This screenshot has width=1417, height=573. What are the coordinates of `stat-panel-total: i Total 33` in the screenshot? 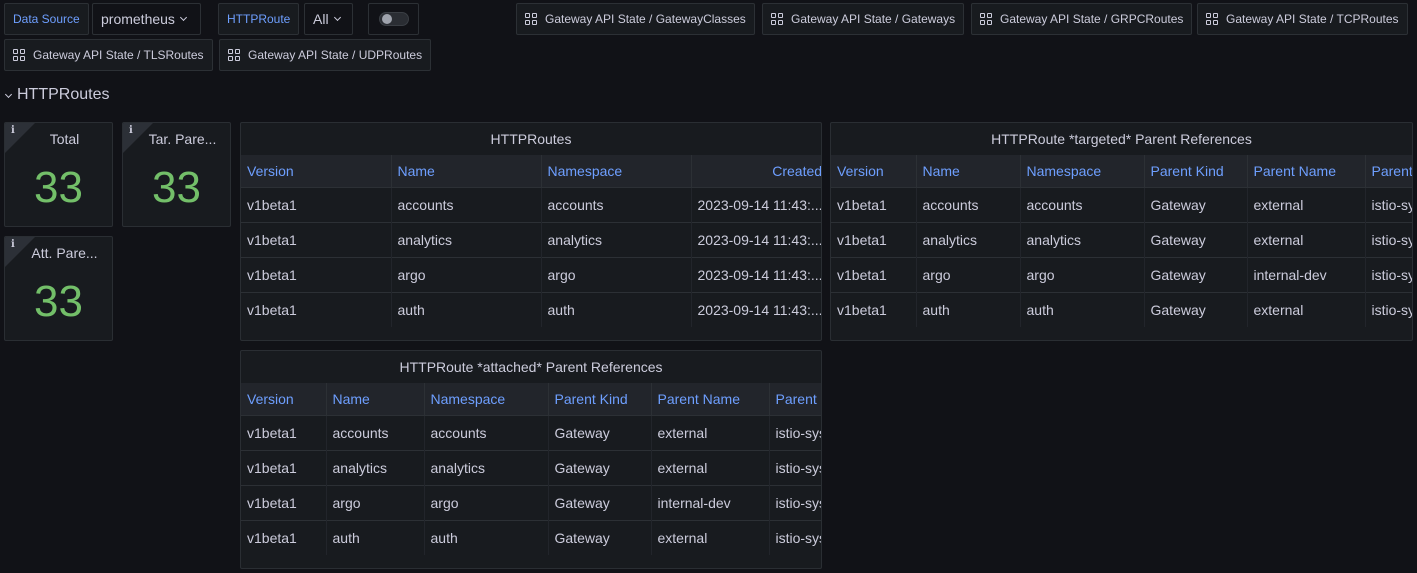 It's located at (58, 174).